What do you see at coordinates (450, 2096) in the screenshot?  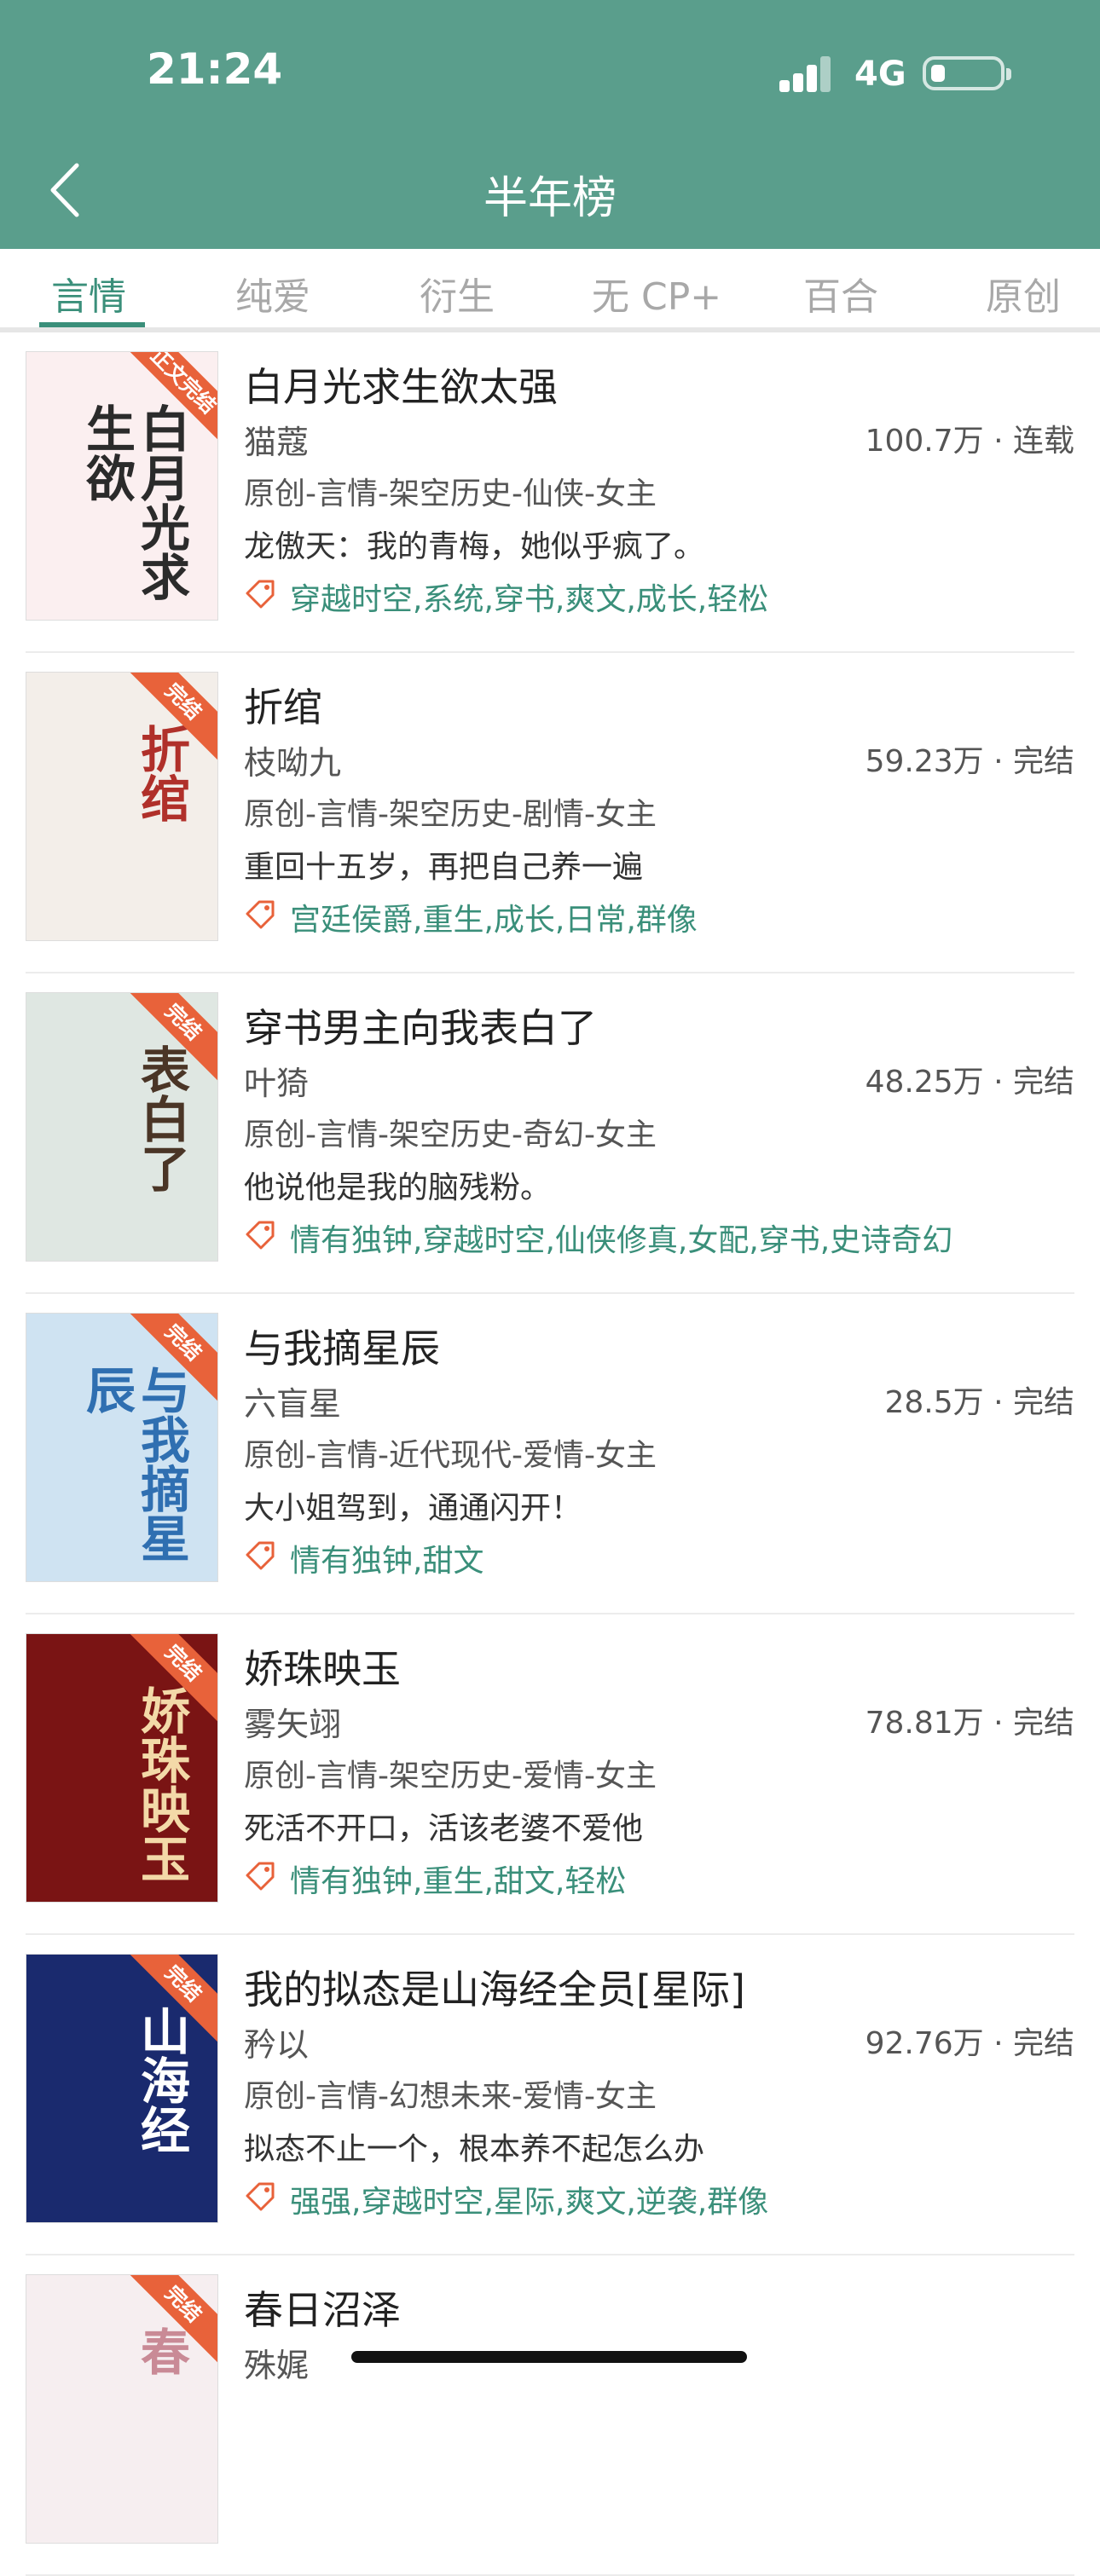 I see `book-genre: 原创-言情-幻想未来-爱情-女主` at bounding box center [450, 2096].